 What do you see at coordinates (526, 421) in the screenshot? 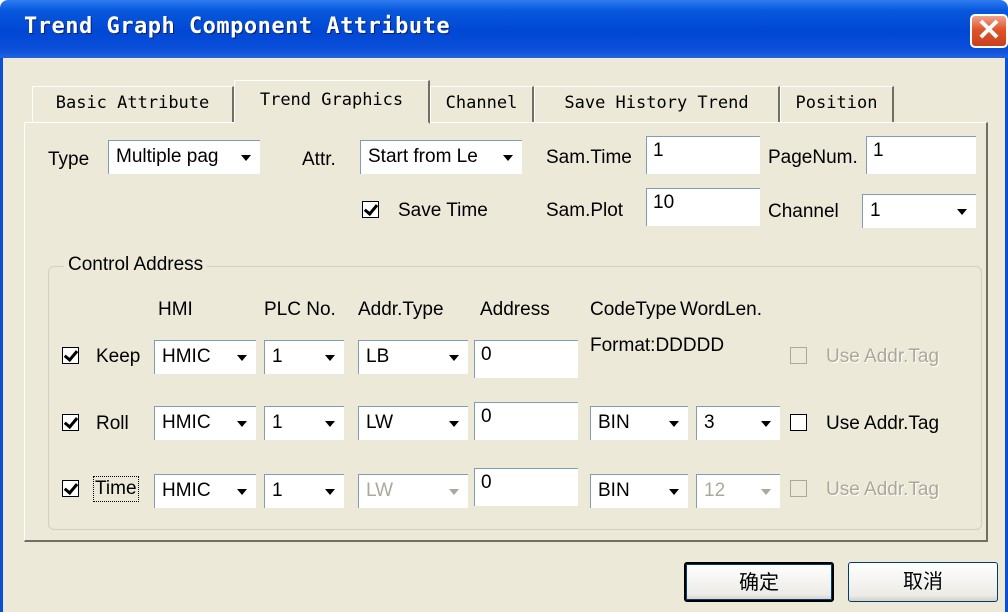
I see `roll-address-input: 0` at bounding box center [526, 421].